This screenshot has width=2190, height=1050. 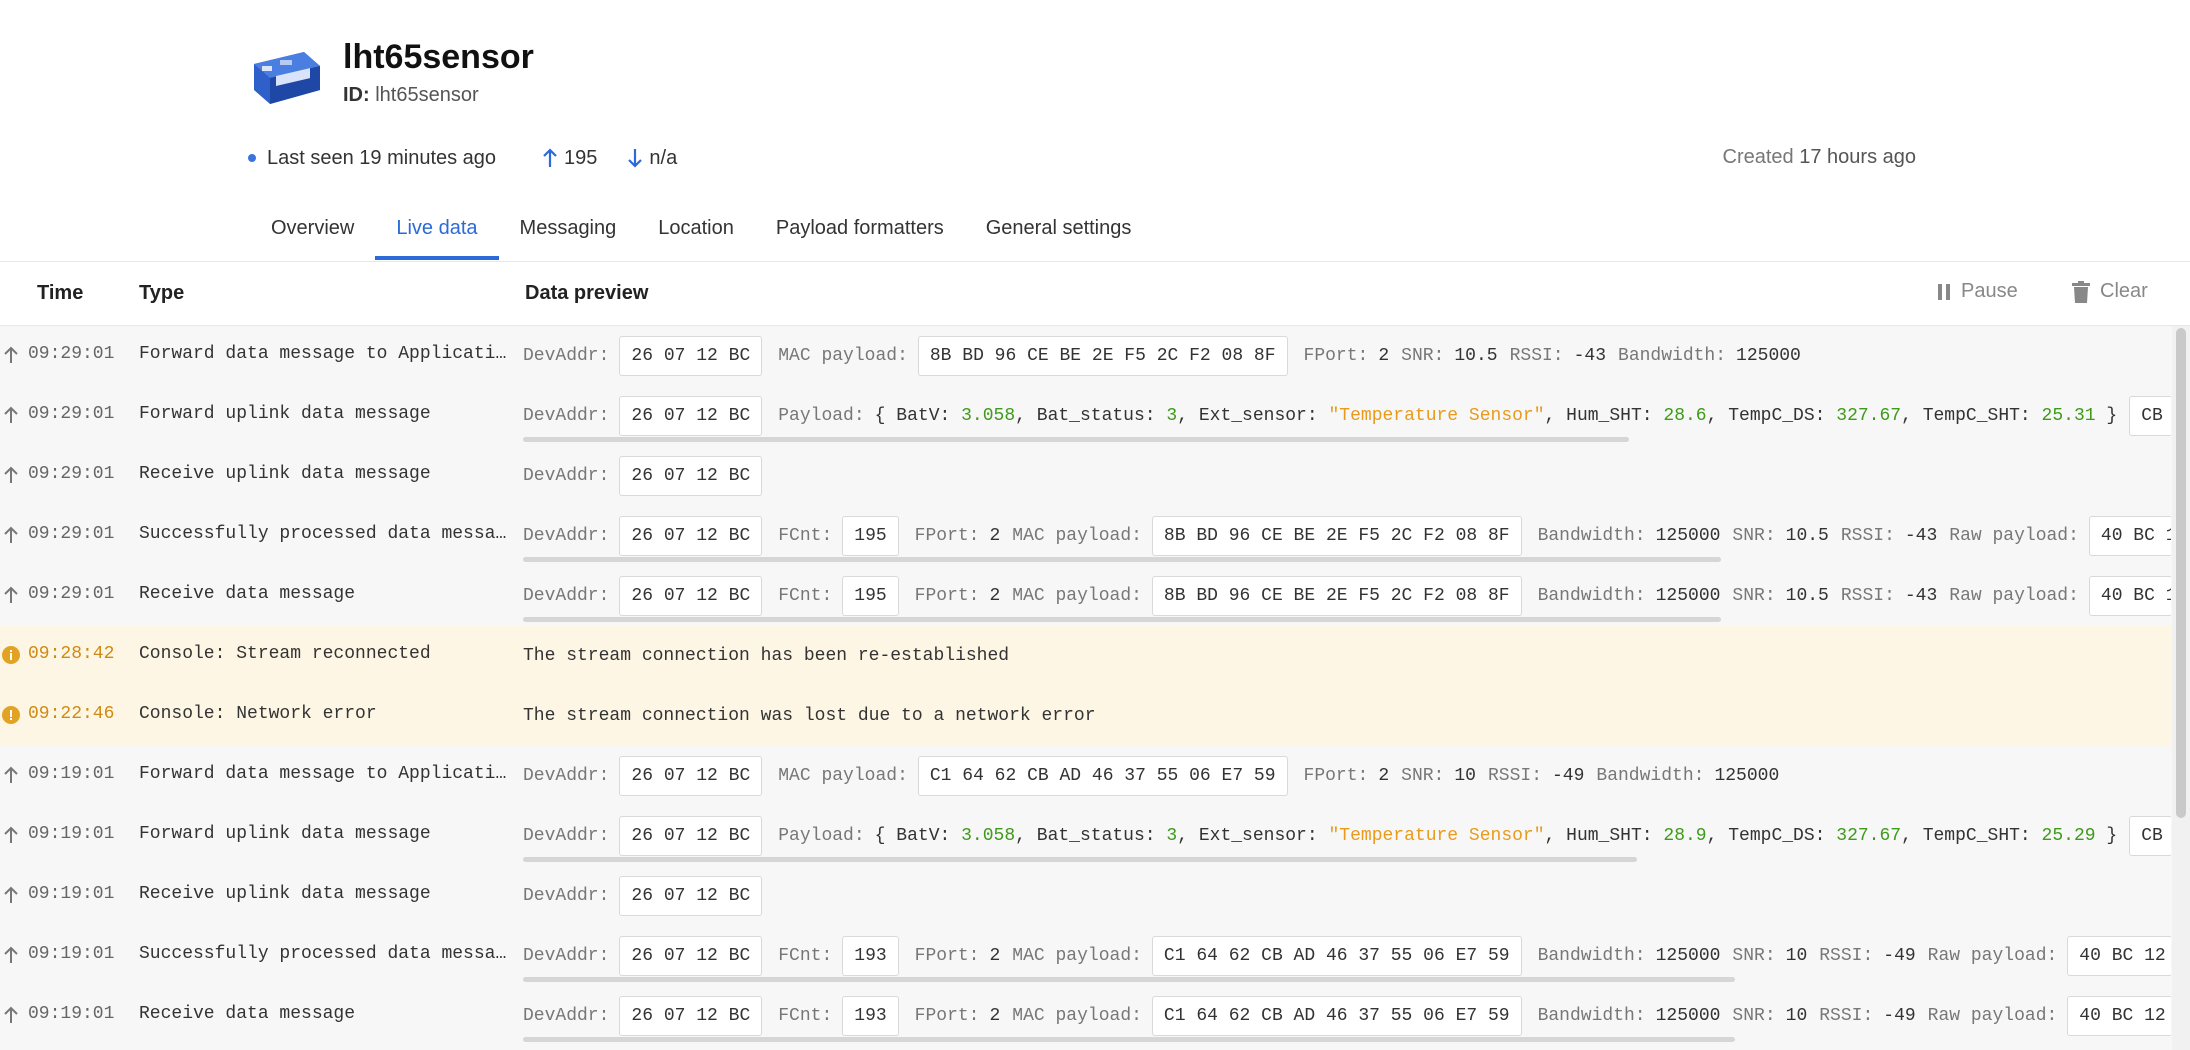 What do you see at coordinates (1059, 231) in the screenshot?
I see `tab-general-settings: General settings` at bounding box center [1059, 231].